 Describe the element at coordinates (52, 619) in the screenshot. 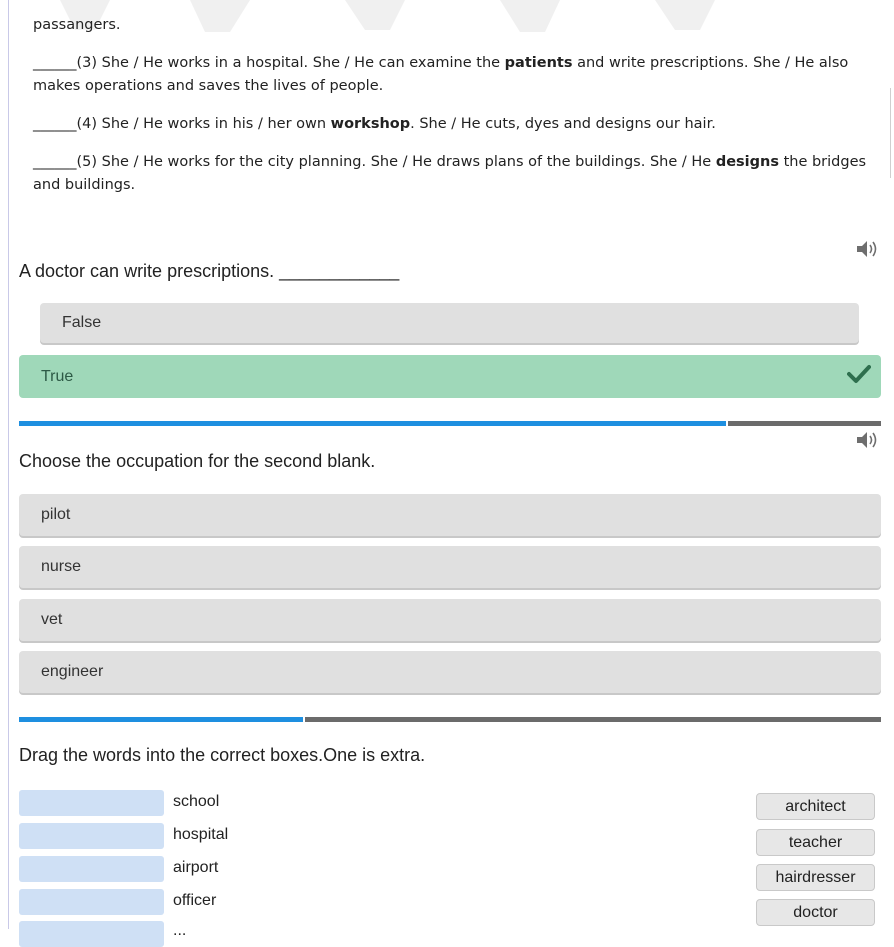

I see `option-label: vet` at that location.